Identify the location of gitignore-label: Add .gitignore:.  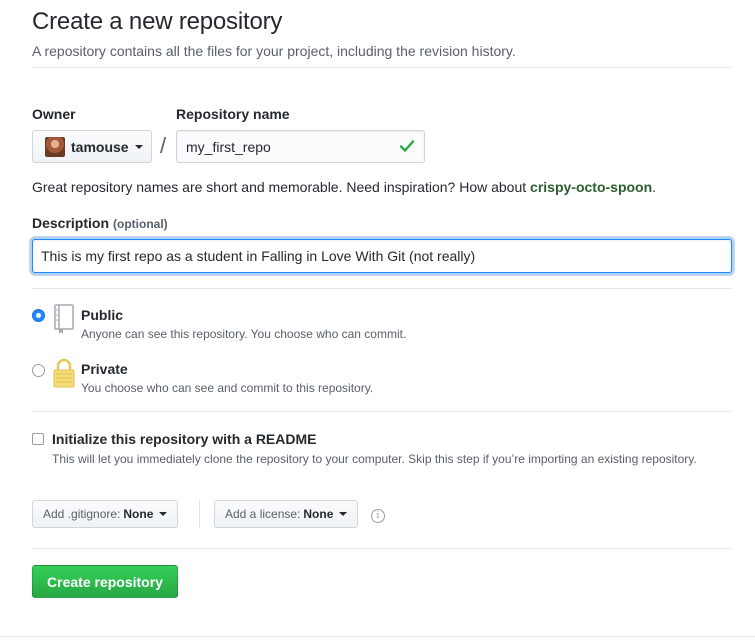
(82, 514).